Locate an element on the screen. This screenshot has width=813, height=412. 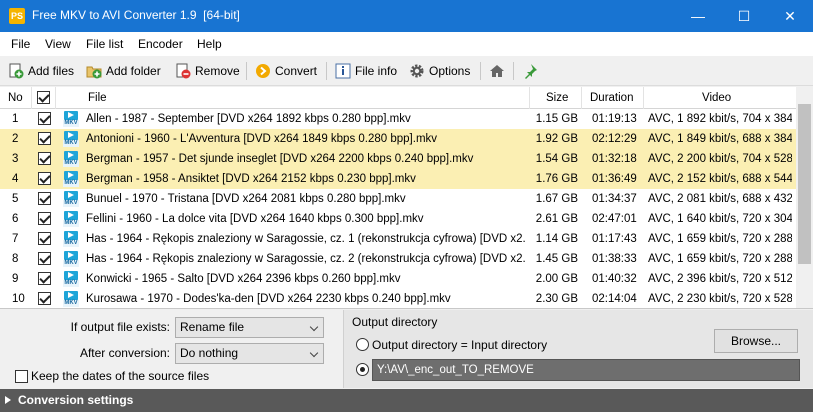
output-path-field: Y:\AV\_enc_out_TO_REMOVE is located at coordinates (586, 370).